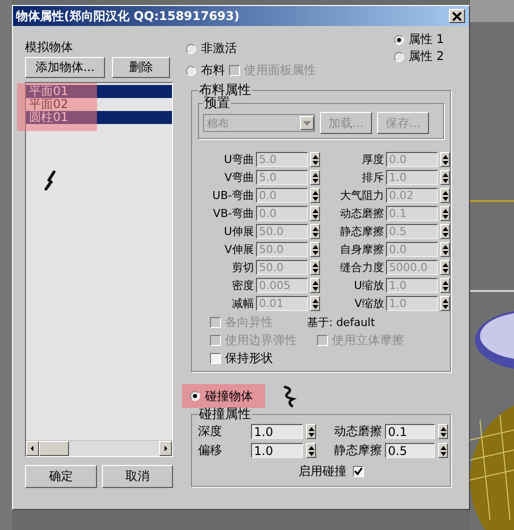 The image size is (514, 530). Describe the element at coordinates (238, 159) in the screenshot. I see `parameter-label: U弯曲` at that location.